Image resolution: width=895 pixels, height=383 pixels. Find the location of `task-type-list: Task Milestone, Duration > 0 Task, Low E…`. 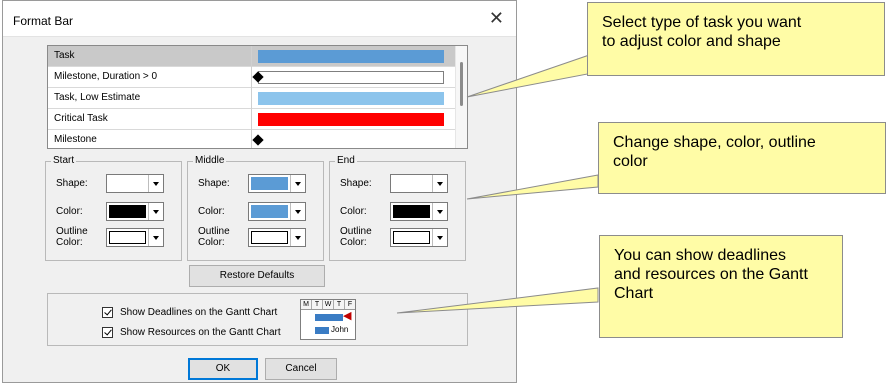

task-type-list: Task Milestone, Duration > 0 Task, Low E… is located at coordinates (257, 97).